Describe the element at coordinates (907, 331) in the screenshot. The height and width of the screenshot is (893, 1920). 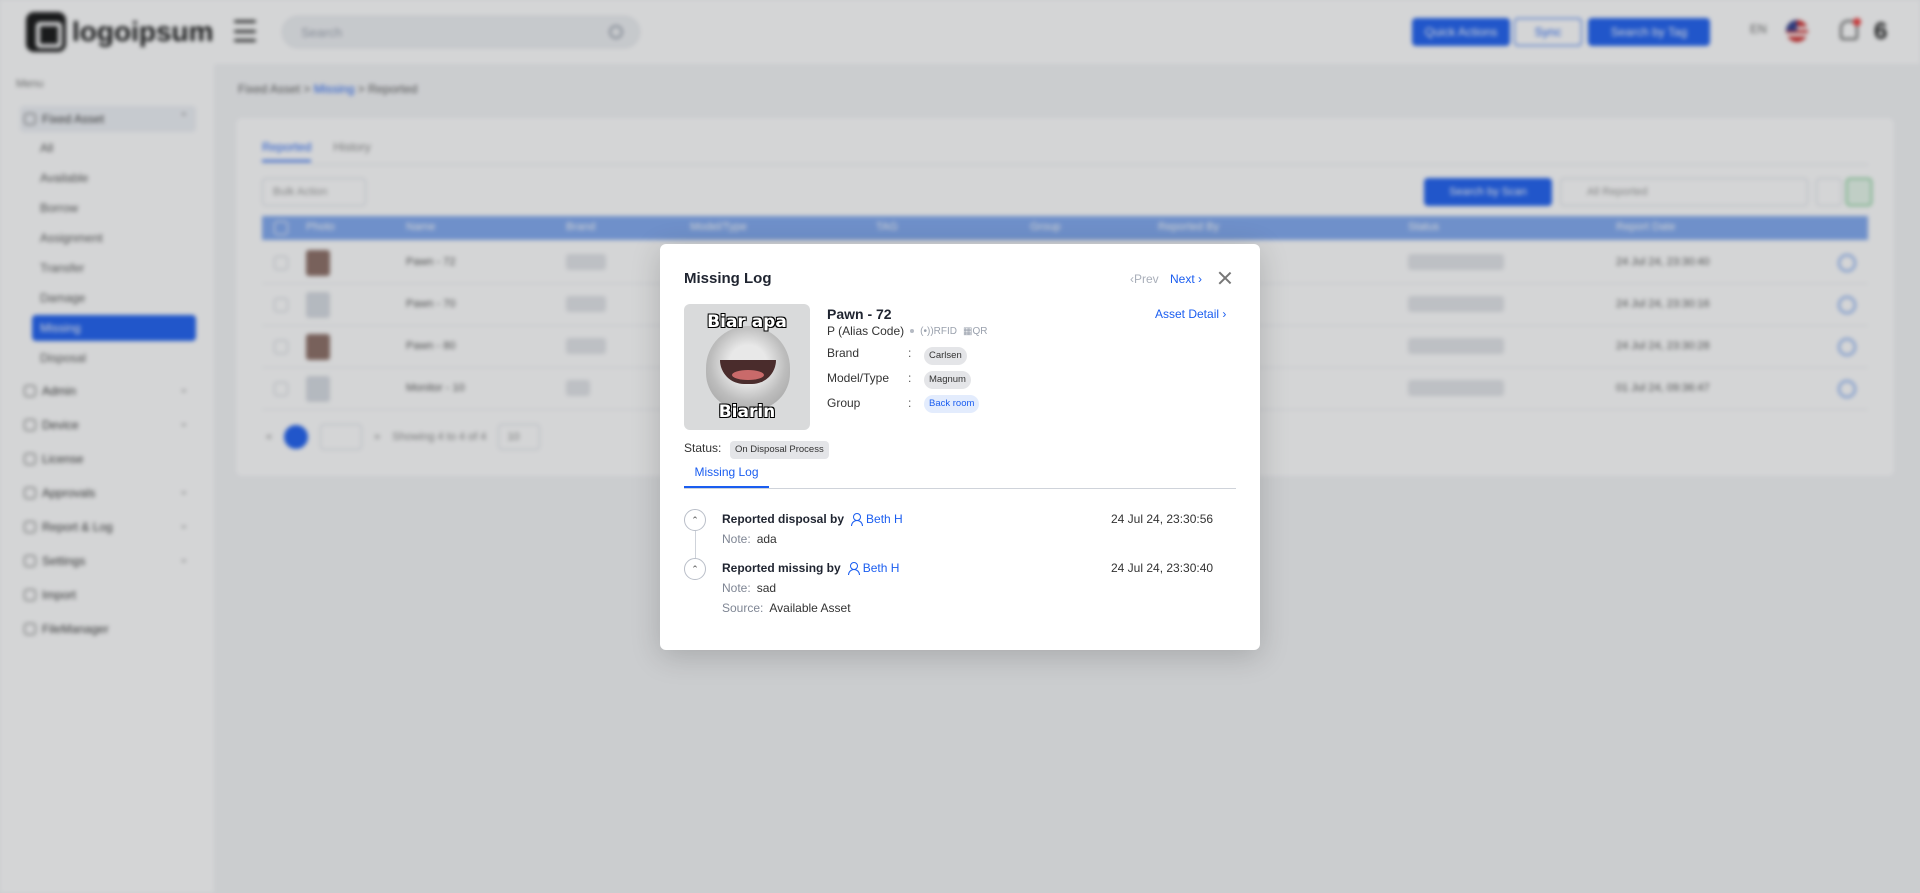
I see `asset-alias-row: P (Alias Code) (•))RFID ▦QR` at that location.